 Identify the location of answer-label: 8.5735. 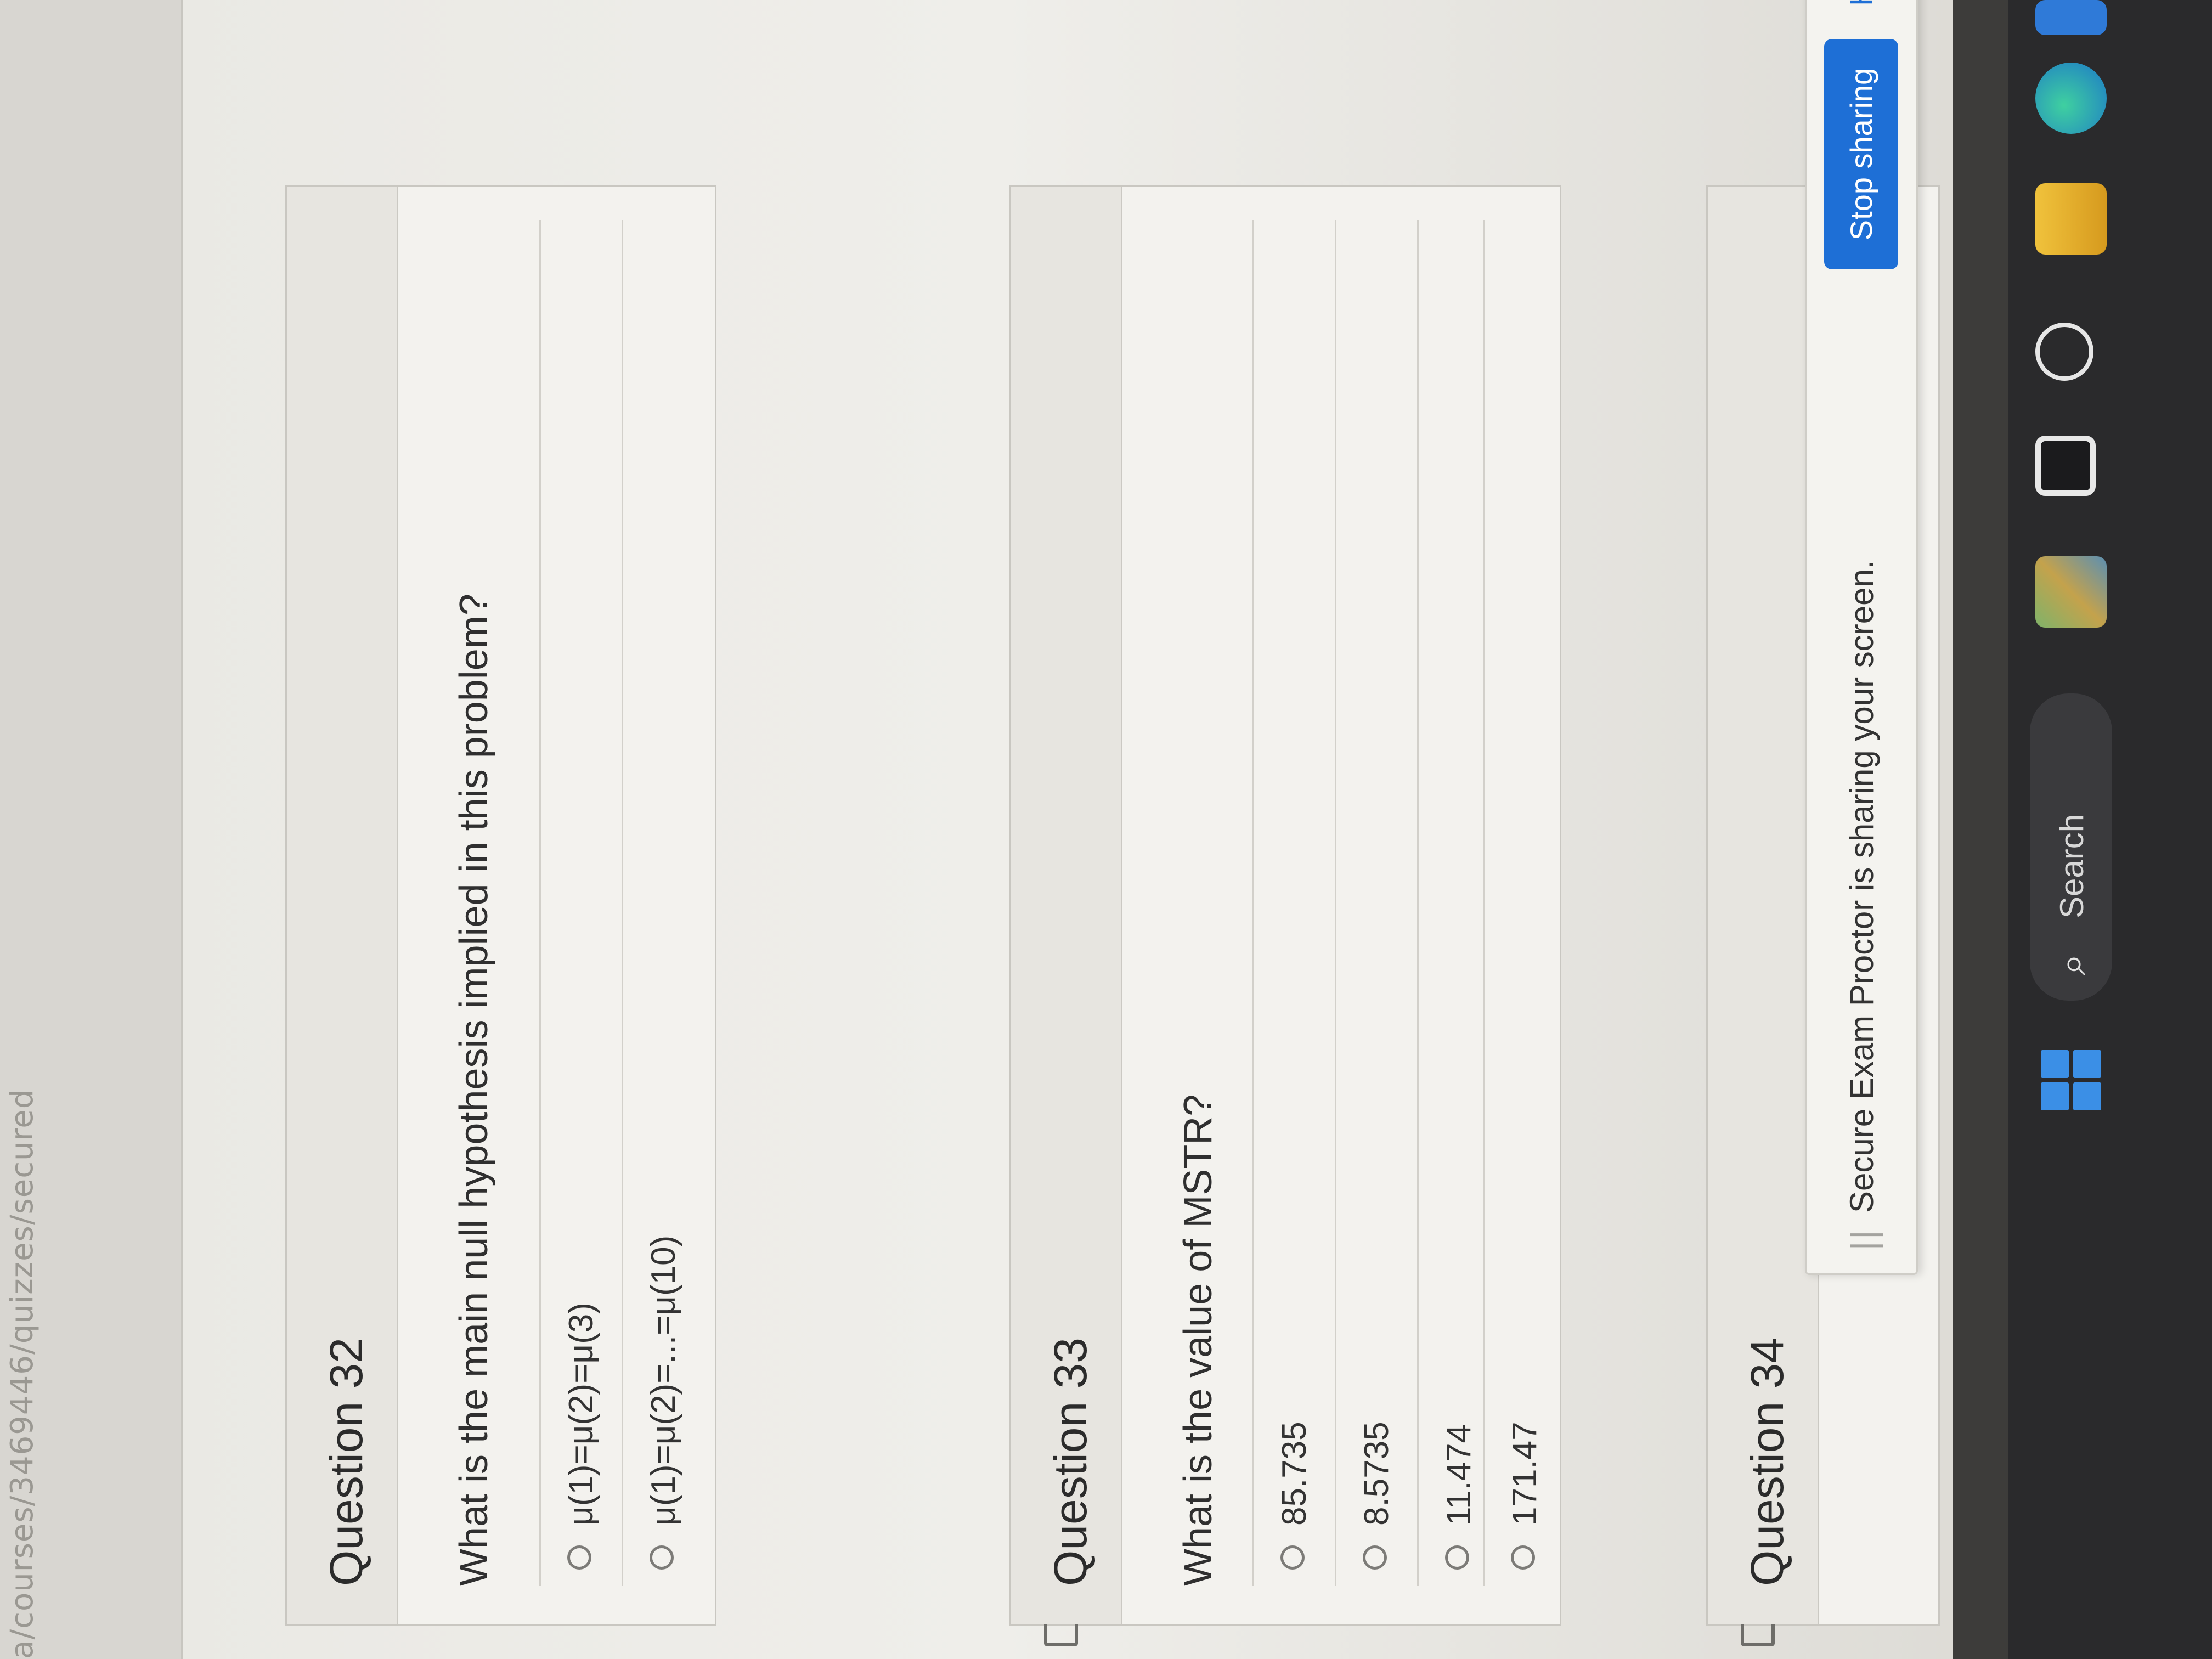
(1377, 1473).